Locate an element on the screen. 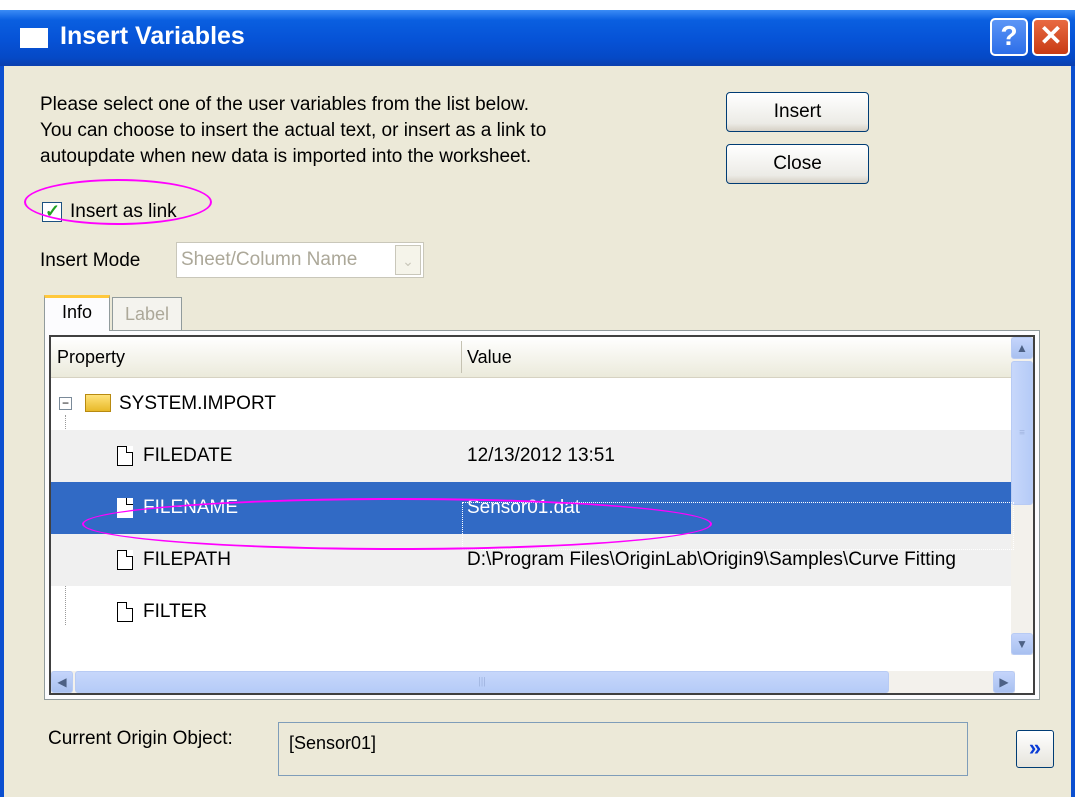  grip-icon: ||| is located at coordinates (482, 682).